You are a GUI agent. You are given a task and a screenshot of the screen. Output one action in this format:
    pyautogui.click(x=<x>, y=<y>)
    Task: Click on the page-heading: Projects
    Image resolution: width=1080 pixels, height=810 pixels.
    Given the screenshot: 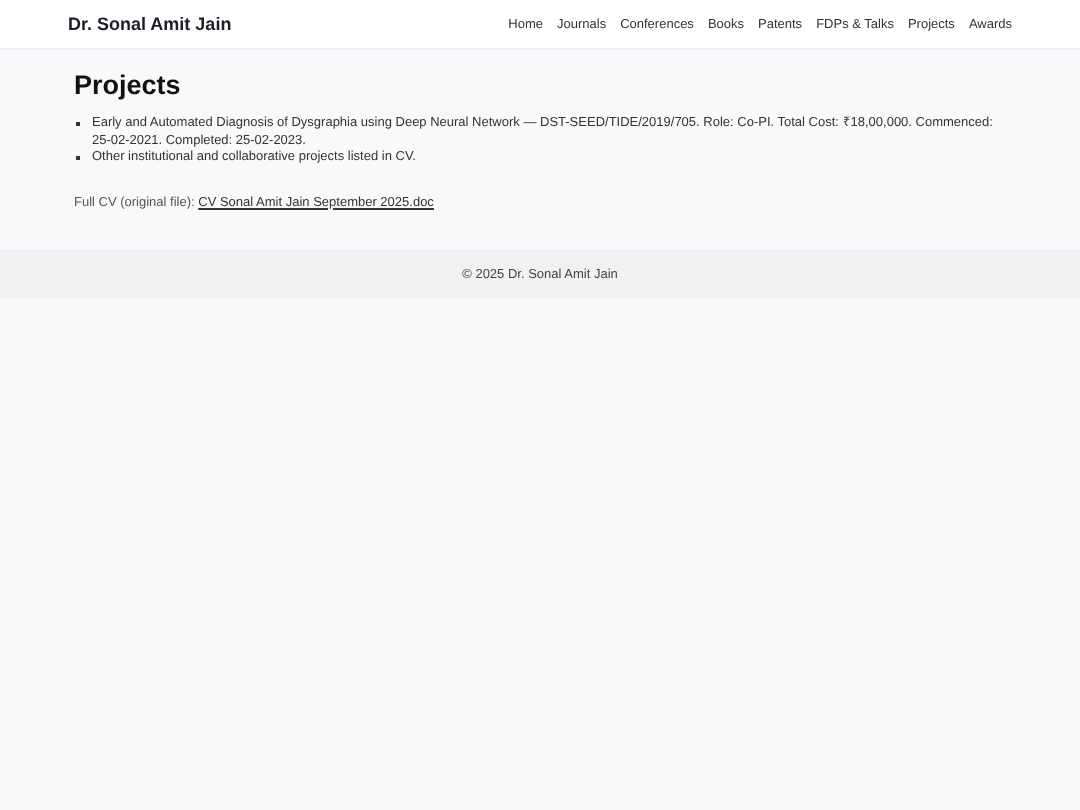 What is the action you would take?
    pyautogui.click(x=128, y=85)
    